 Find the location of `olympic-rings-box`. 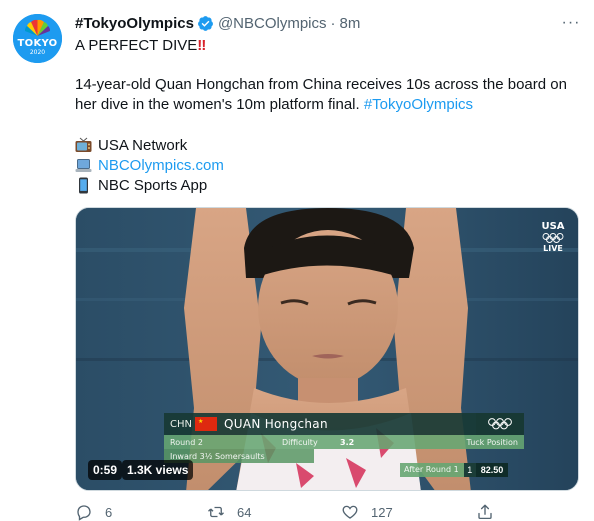

olympic-rings-box is located at coordinates (500, 424).